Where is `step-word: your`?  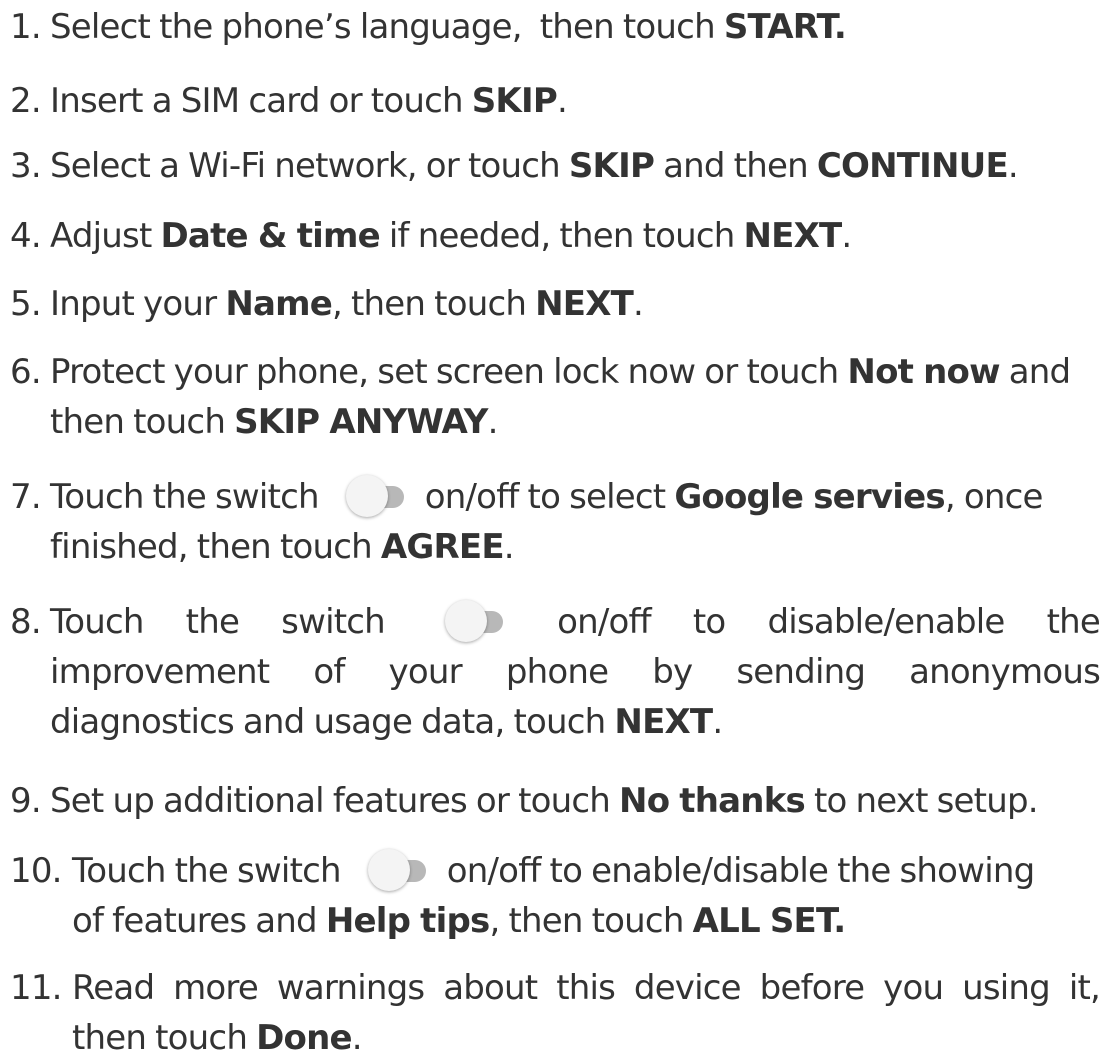 step-word: your is located at coordinates (425, 672).